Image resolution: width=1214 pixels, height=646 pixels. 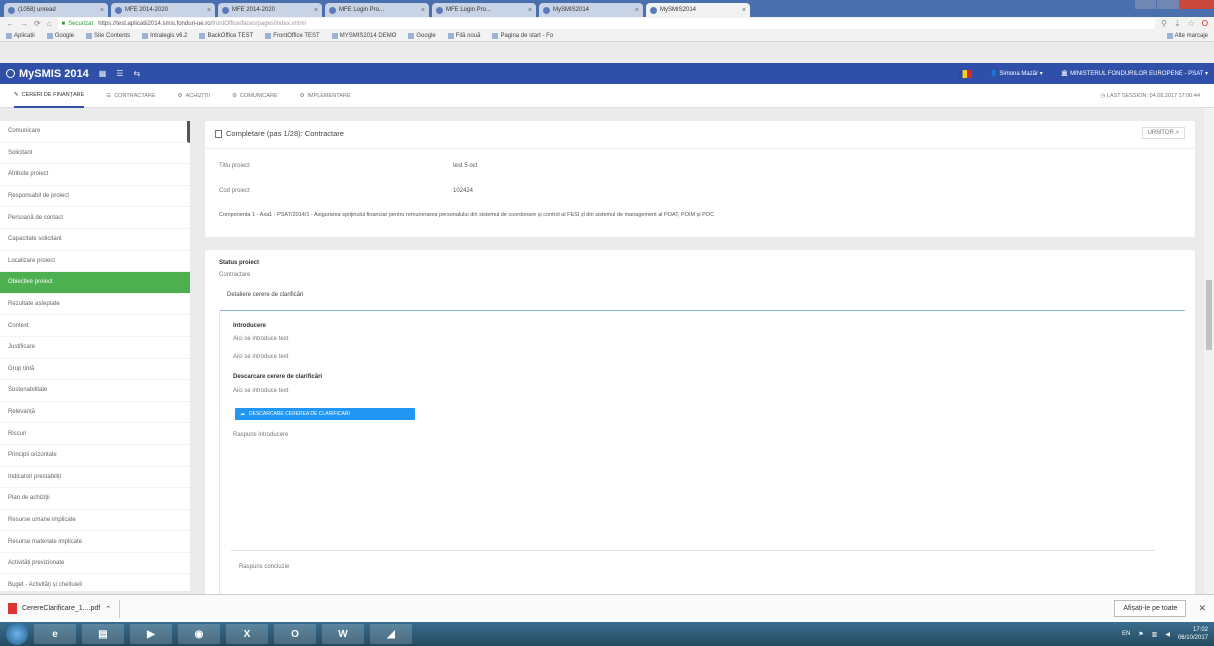 What do you see at coordinates (95, 175) in the screenshot?
I see `sidebar-item-atribute-proiect: Atribute proiect` at bounding box center [95, 175].